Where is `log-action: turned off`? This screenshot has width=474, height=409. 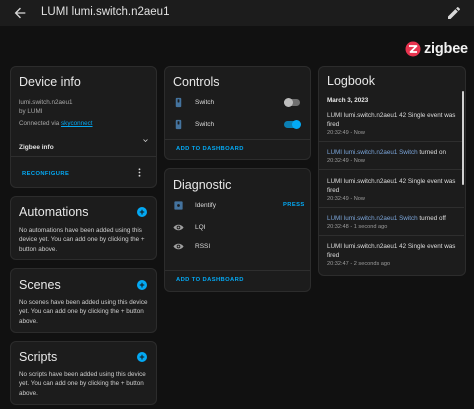
log-action: turned off is located at coordinates (431, 218).